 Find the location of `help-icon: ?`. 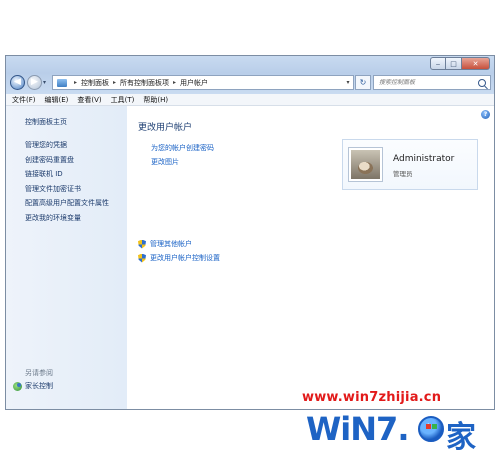

help-icon: ? is located at coordinates (485, 114).